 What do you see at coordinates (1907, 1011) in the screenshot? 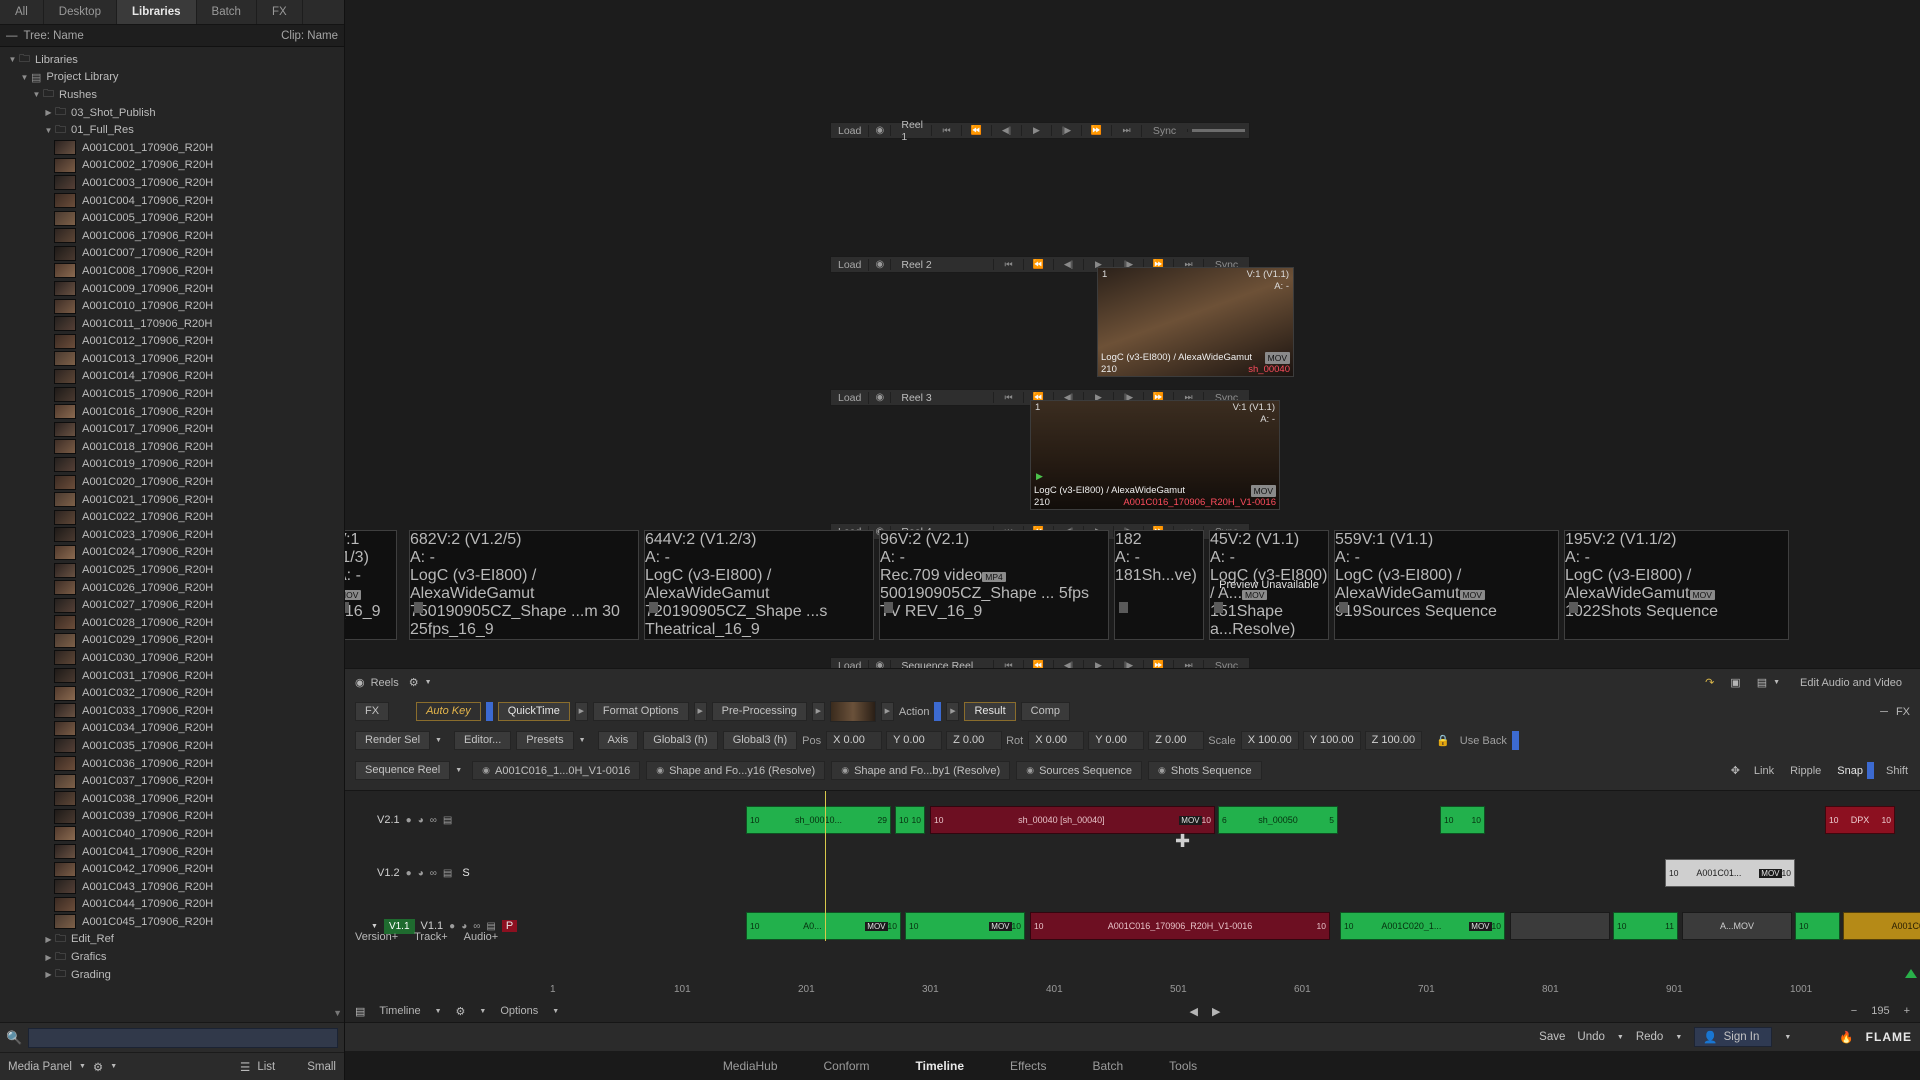
I see `zoom-in-icon: +` at bounding box center [1907, 1011].